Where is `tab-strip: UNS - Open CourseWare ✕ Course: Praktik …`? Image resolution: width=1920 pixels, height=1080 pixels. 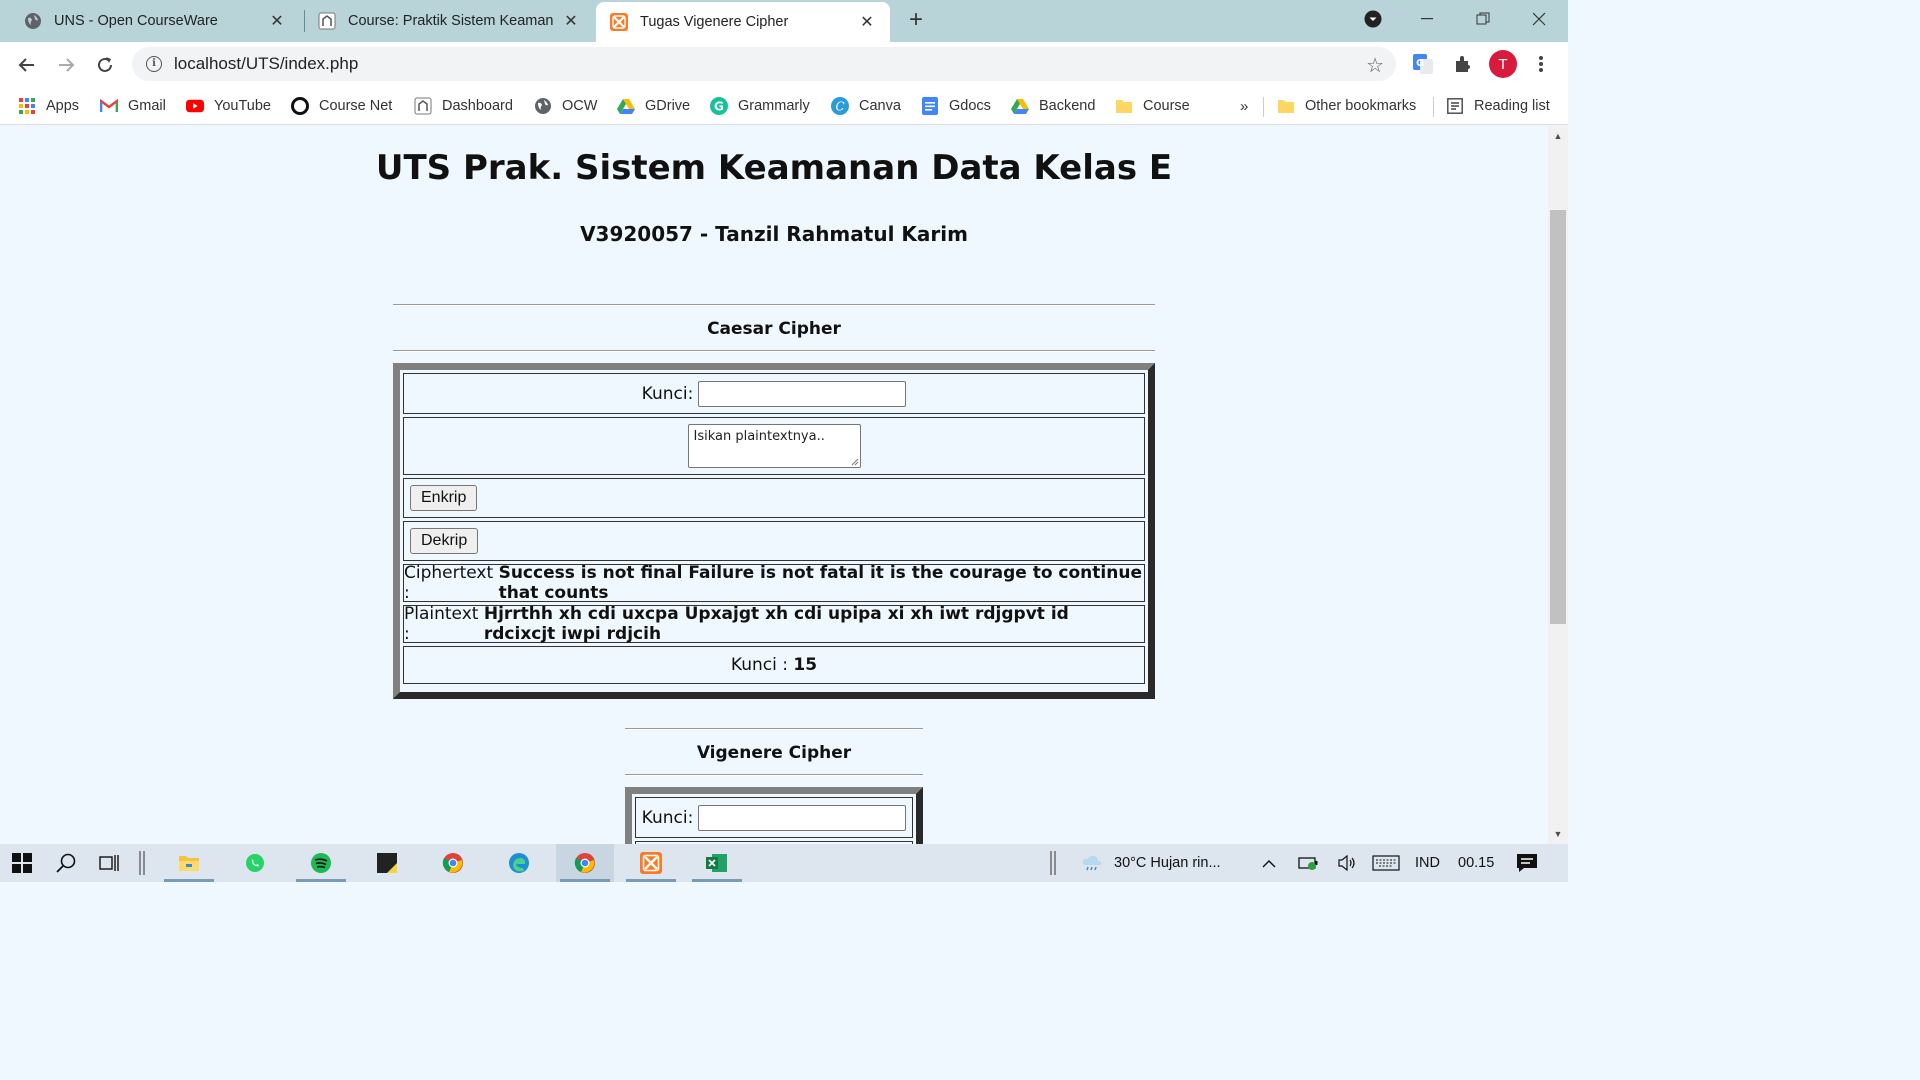 tab-strip: UNS - Open CourseWare ✕ Course: Praktik … is located at coordinates (784, 21).